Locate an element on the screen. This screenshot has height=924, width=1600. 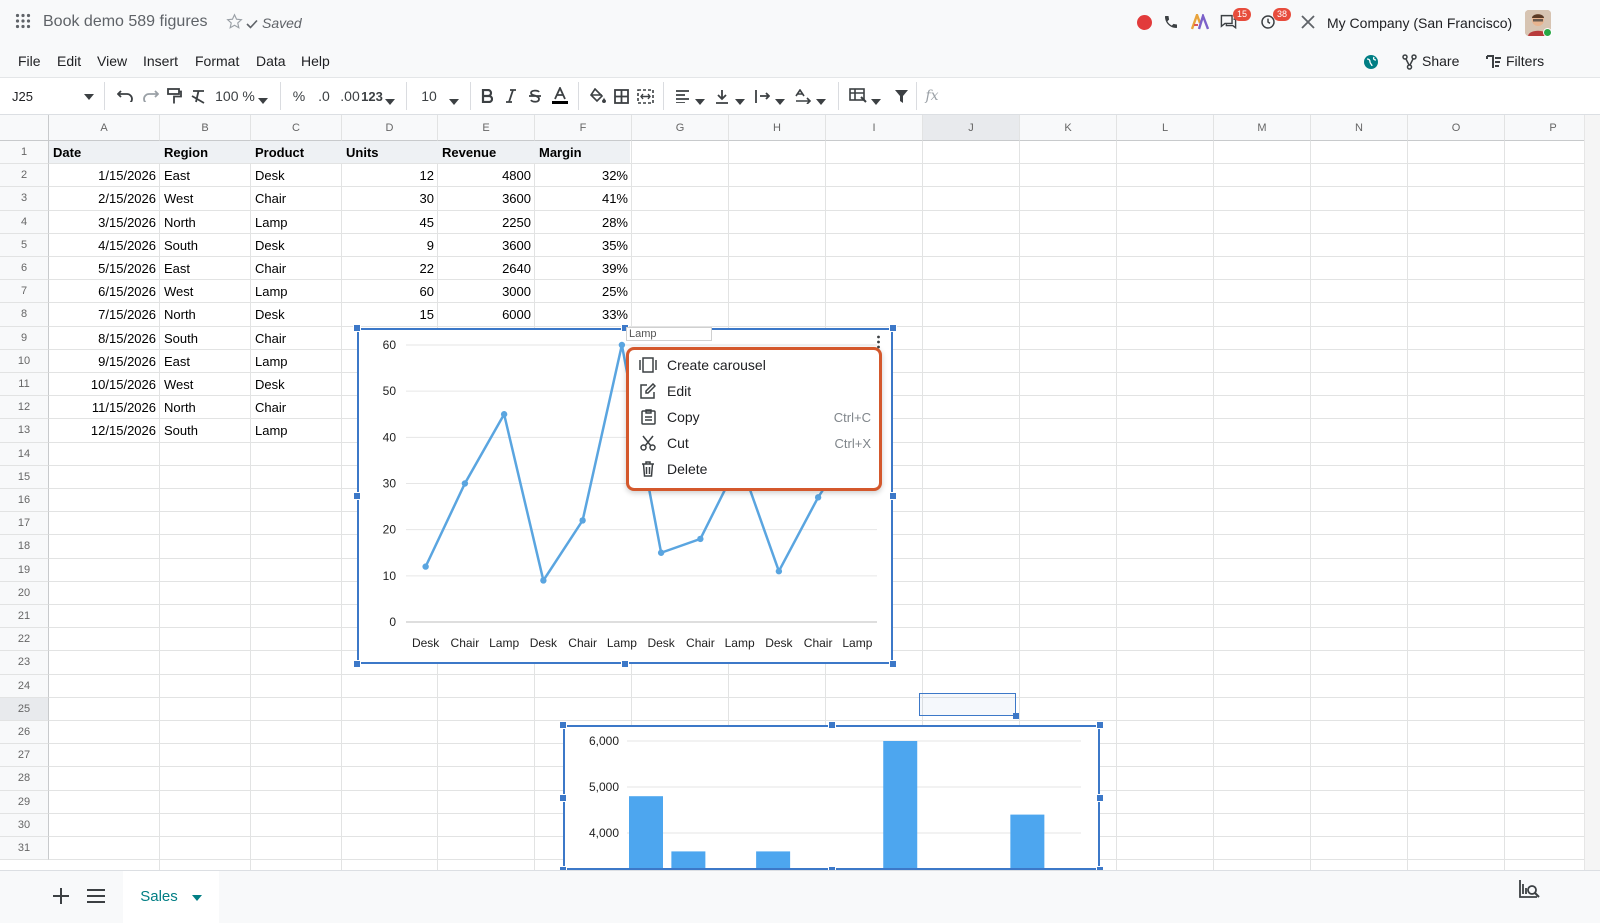
row-header-3: 3 is located at coordinates (24, 198).